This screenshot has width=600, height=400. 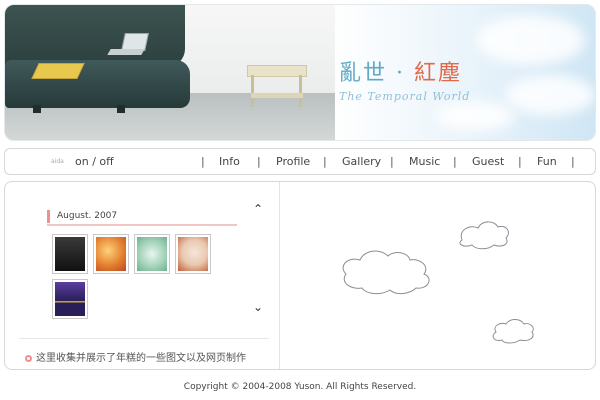 I want to click on panel-divider, so click(x=144, y=338).